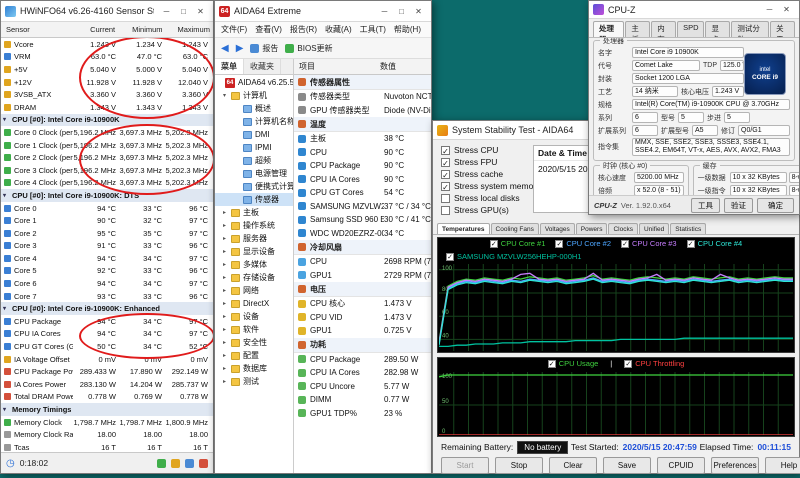 This screenshot has width=800, height=478. What do you see at coordinates (591, 228) in the screenshot?
I see `tab-powers: Powers` at bounding box center [591, 228].